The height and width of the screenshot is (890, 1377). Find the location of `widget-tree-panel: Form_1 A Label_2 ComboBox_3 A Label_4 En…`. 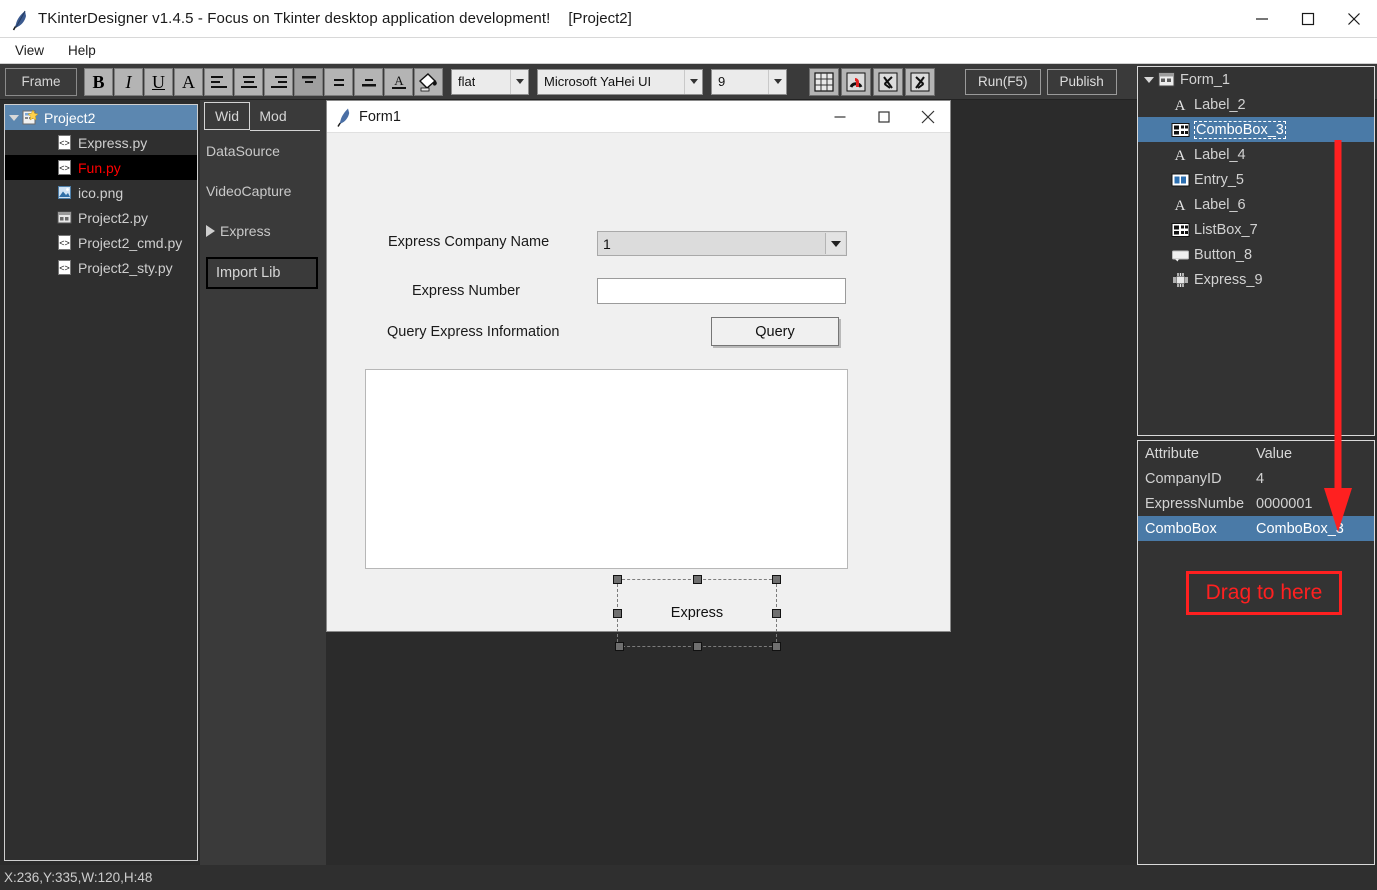

widget-tree-panel: Form_1 A Label_2 ComboBox_3 A Label_4 En… is located at coordinates (1256, 251).